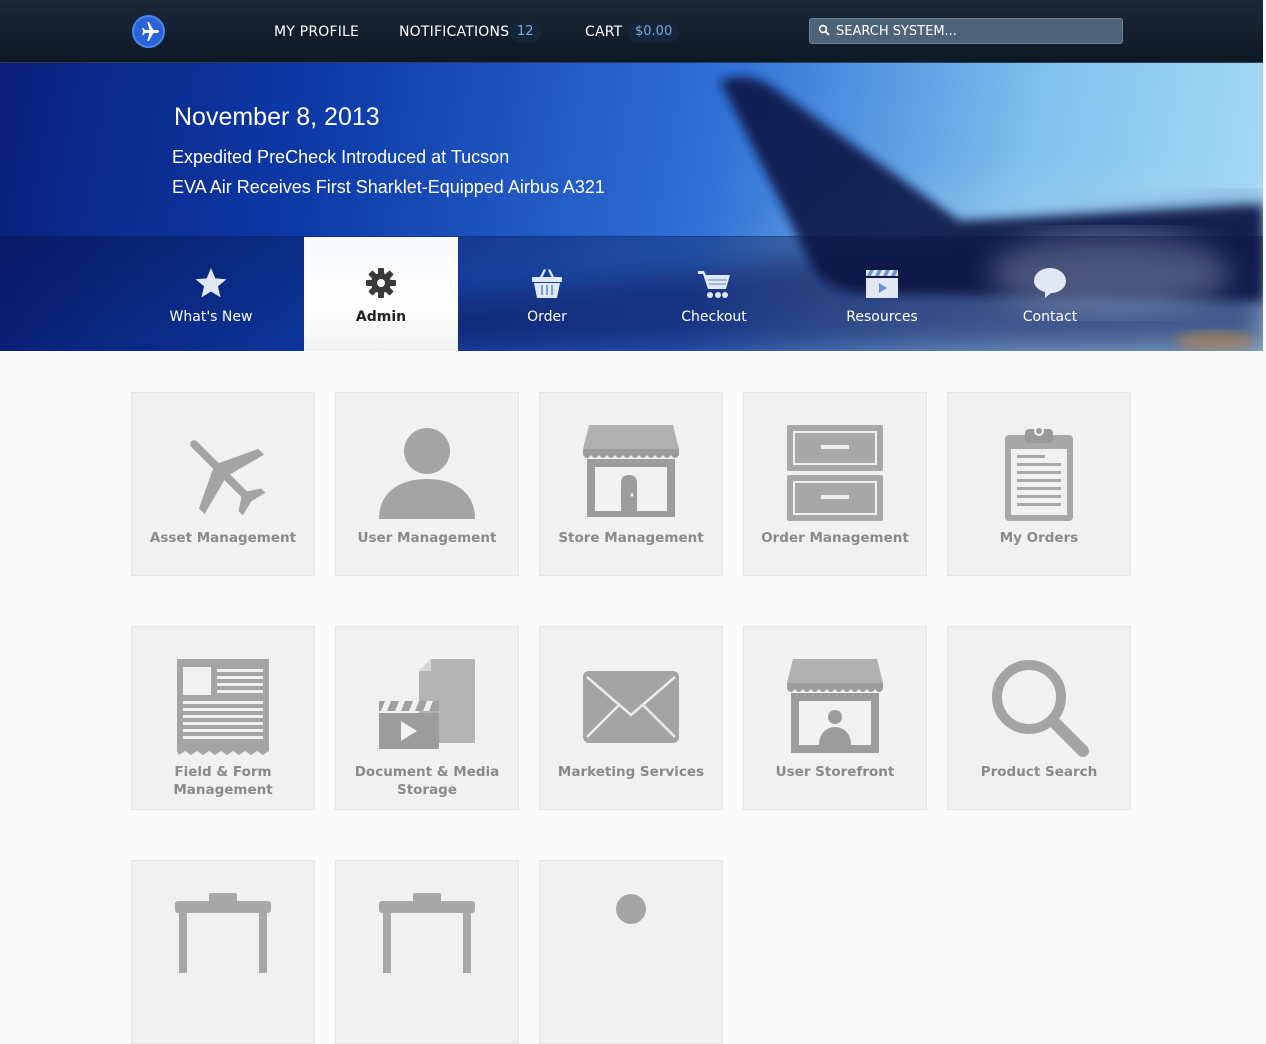  I want to click on tab-label: Order, so click(547, 317).